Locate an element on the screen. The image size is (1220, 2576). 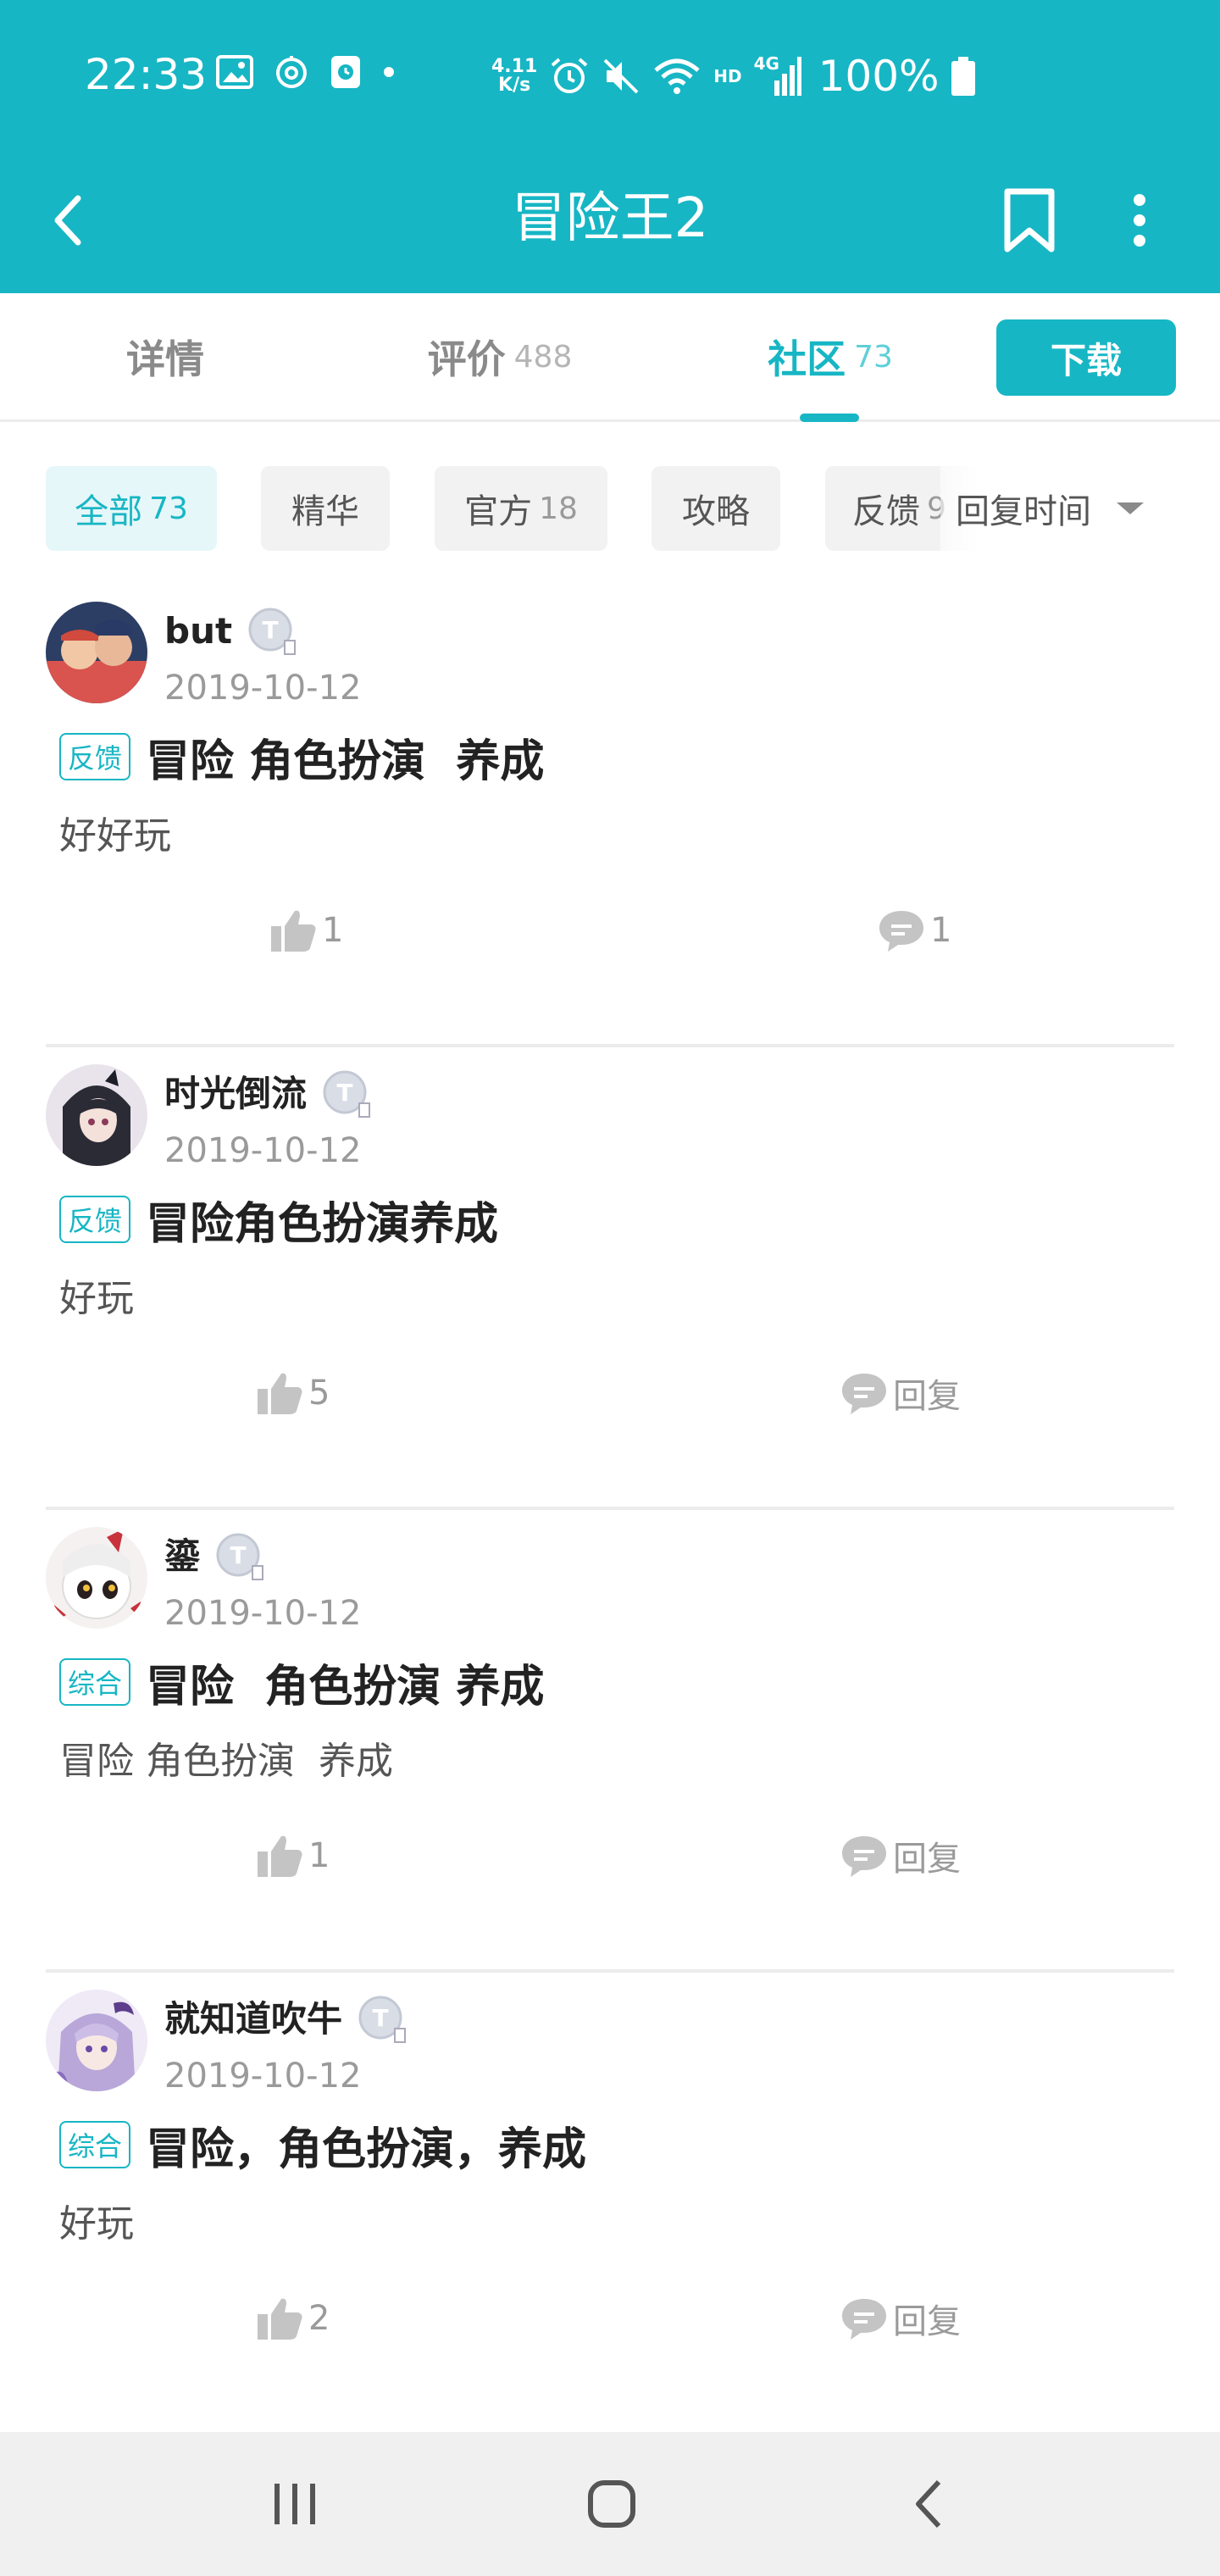
home-button is located at coordinates (612, 2504).